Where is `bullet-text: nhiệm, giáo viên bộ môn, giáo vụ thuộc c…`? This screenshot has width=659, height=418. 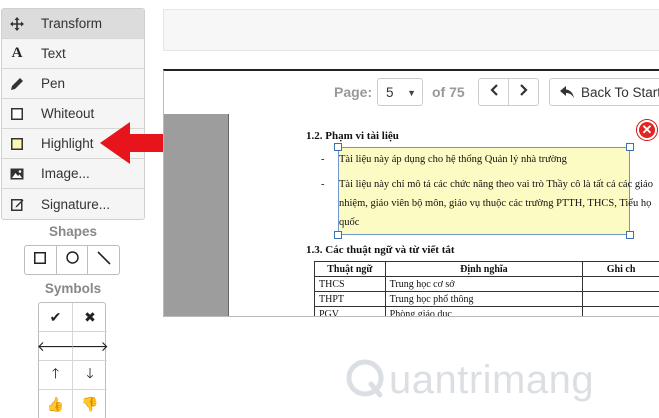
bullet-text: nhiệm, giáo viên bộ môn, giáo vụ thuộc c… is located at coordinates (495, 203).